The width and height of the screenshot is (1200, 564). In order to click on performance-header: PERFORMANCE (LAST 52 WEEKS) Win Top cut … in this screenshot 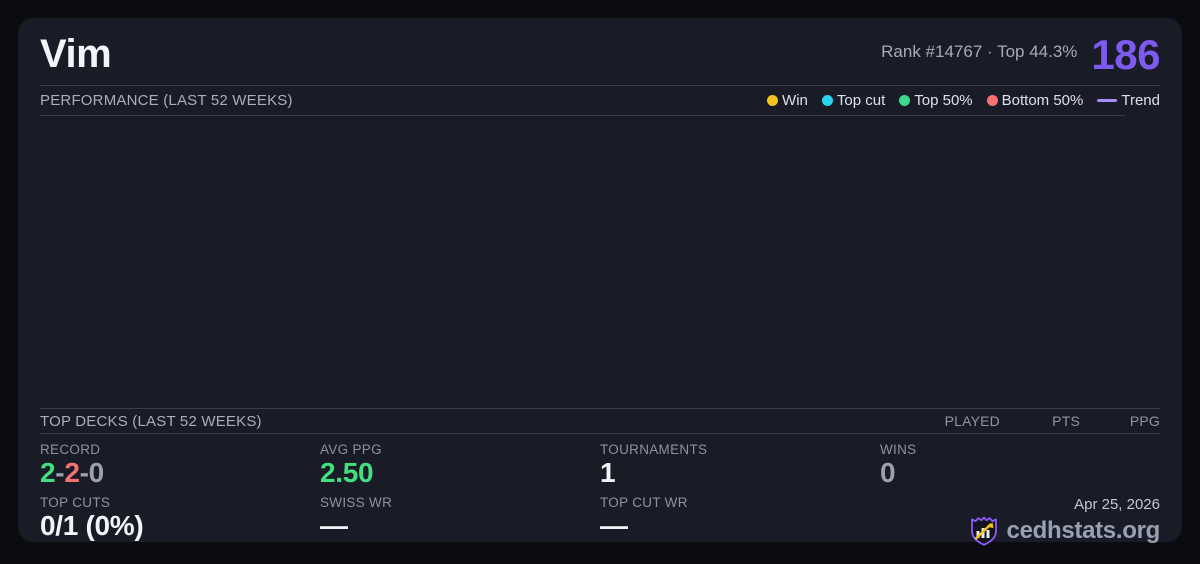, I will do `click(600, 100)`.